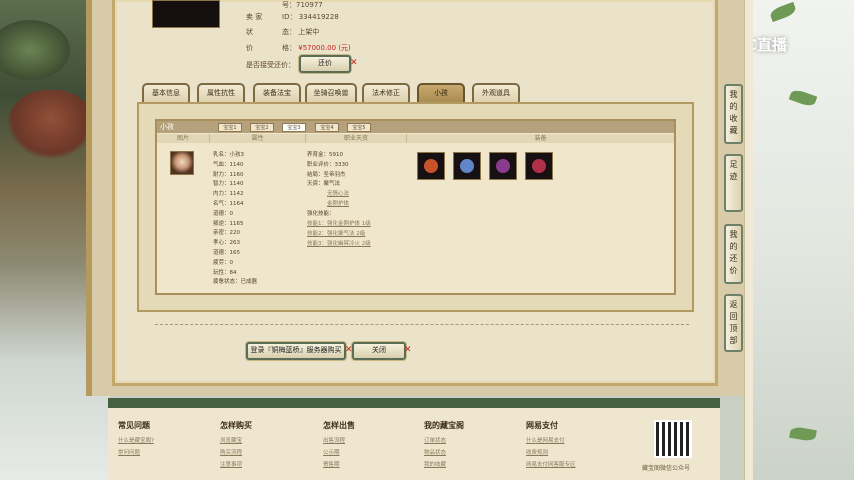 This screenshot has height=480, width=854. What do you see at coordinates (539, 166) in the screenshot?
I see `equip-item-4-icon` at bounding box center [539, 166].